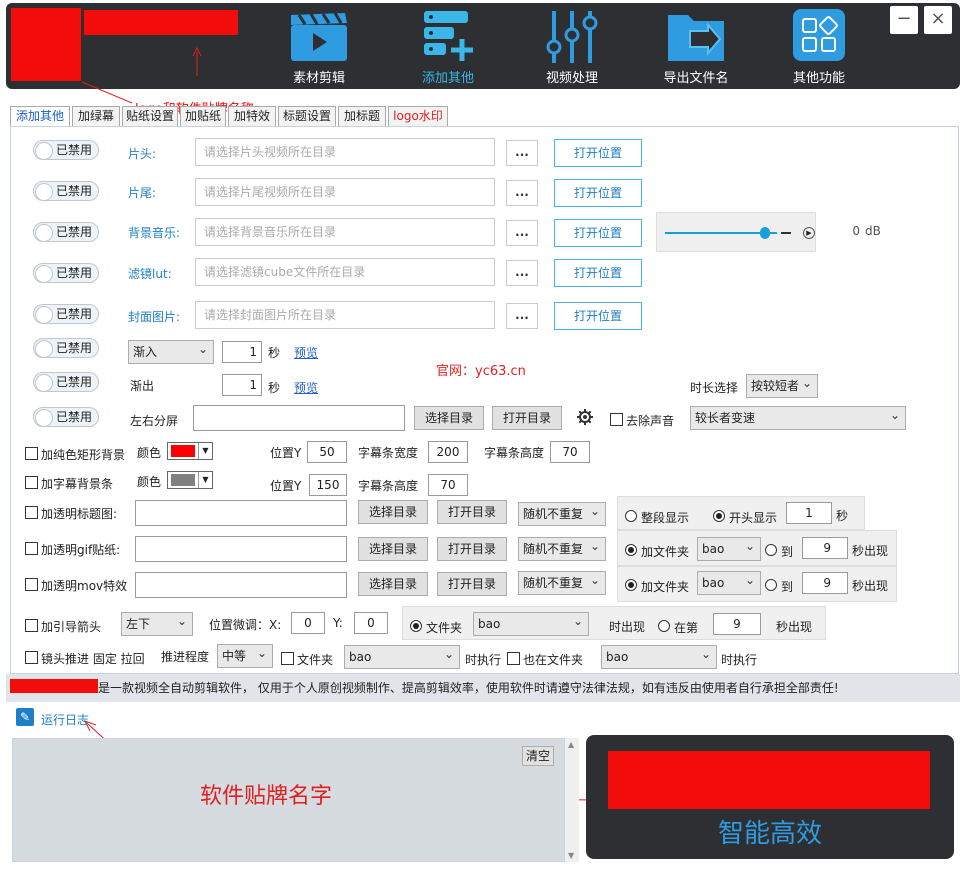 The height and width of the screenshot is (880, 966). I want to click on sub-height-input: 70, so click(448, 485).